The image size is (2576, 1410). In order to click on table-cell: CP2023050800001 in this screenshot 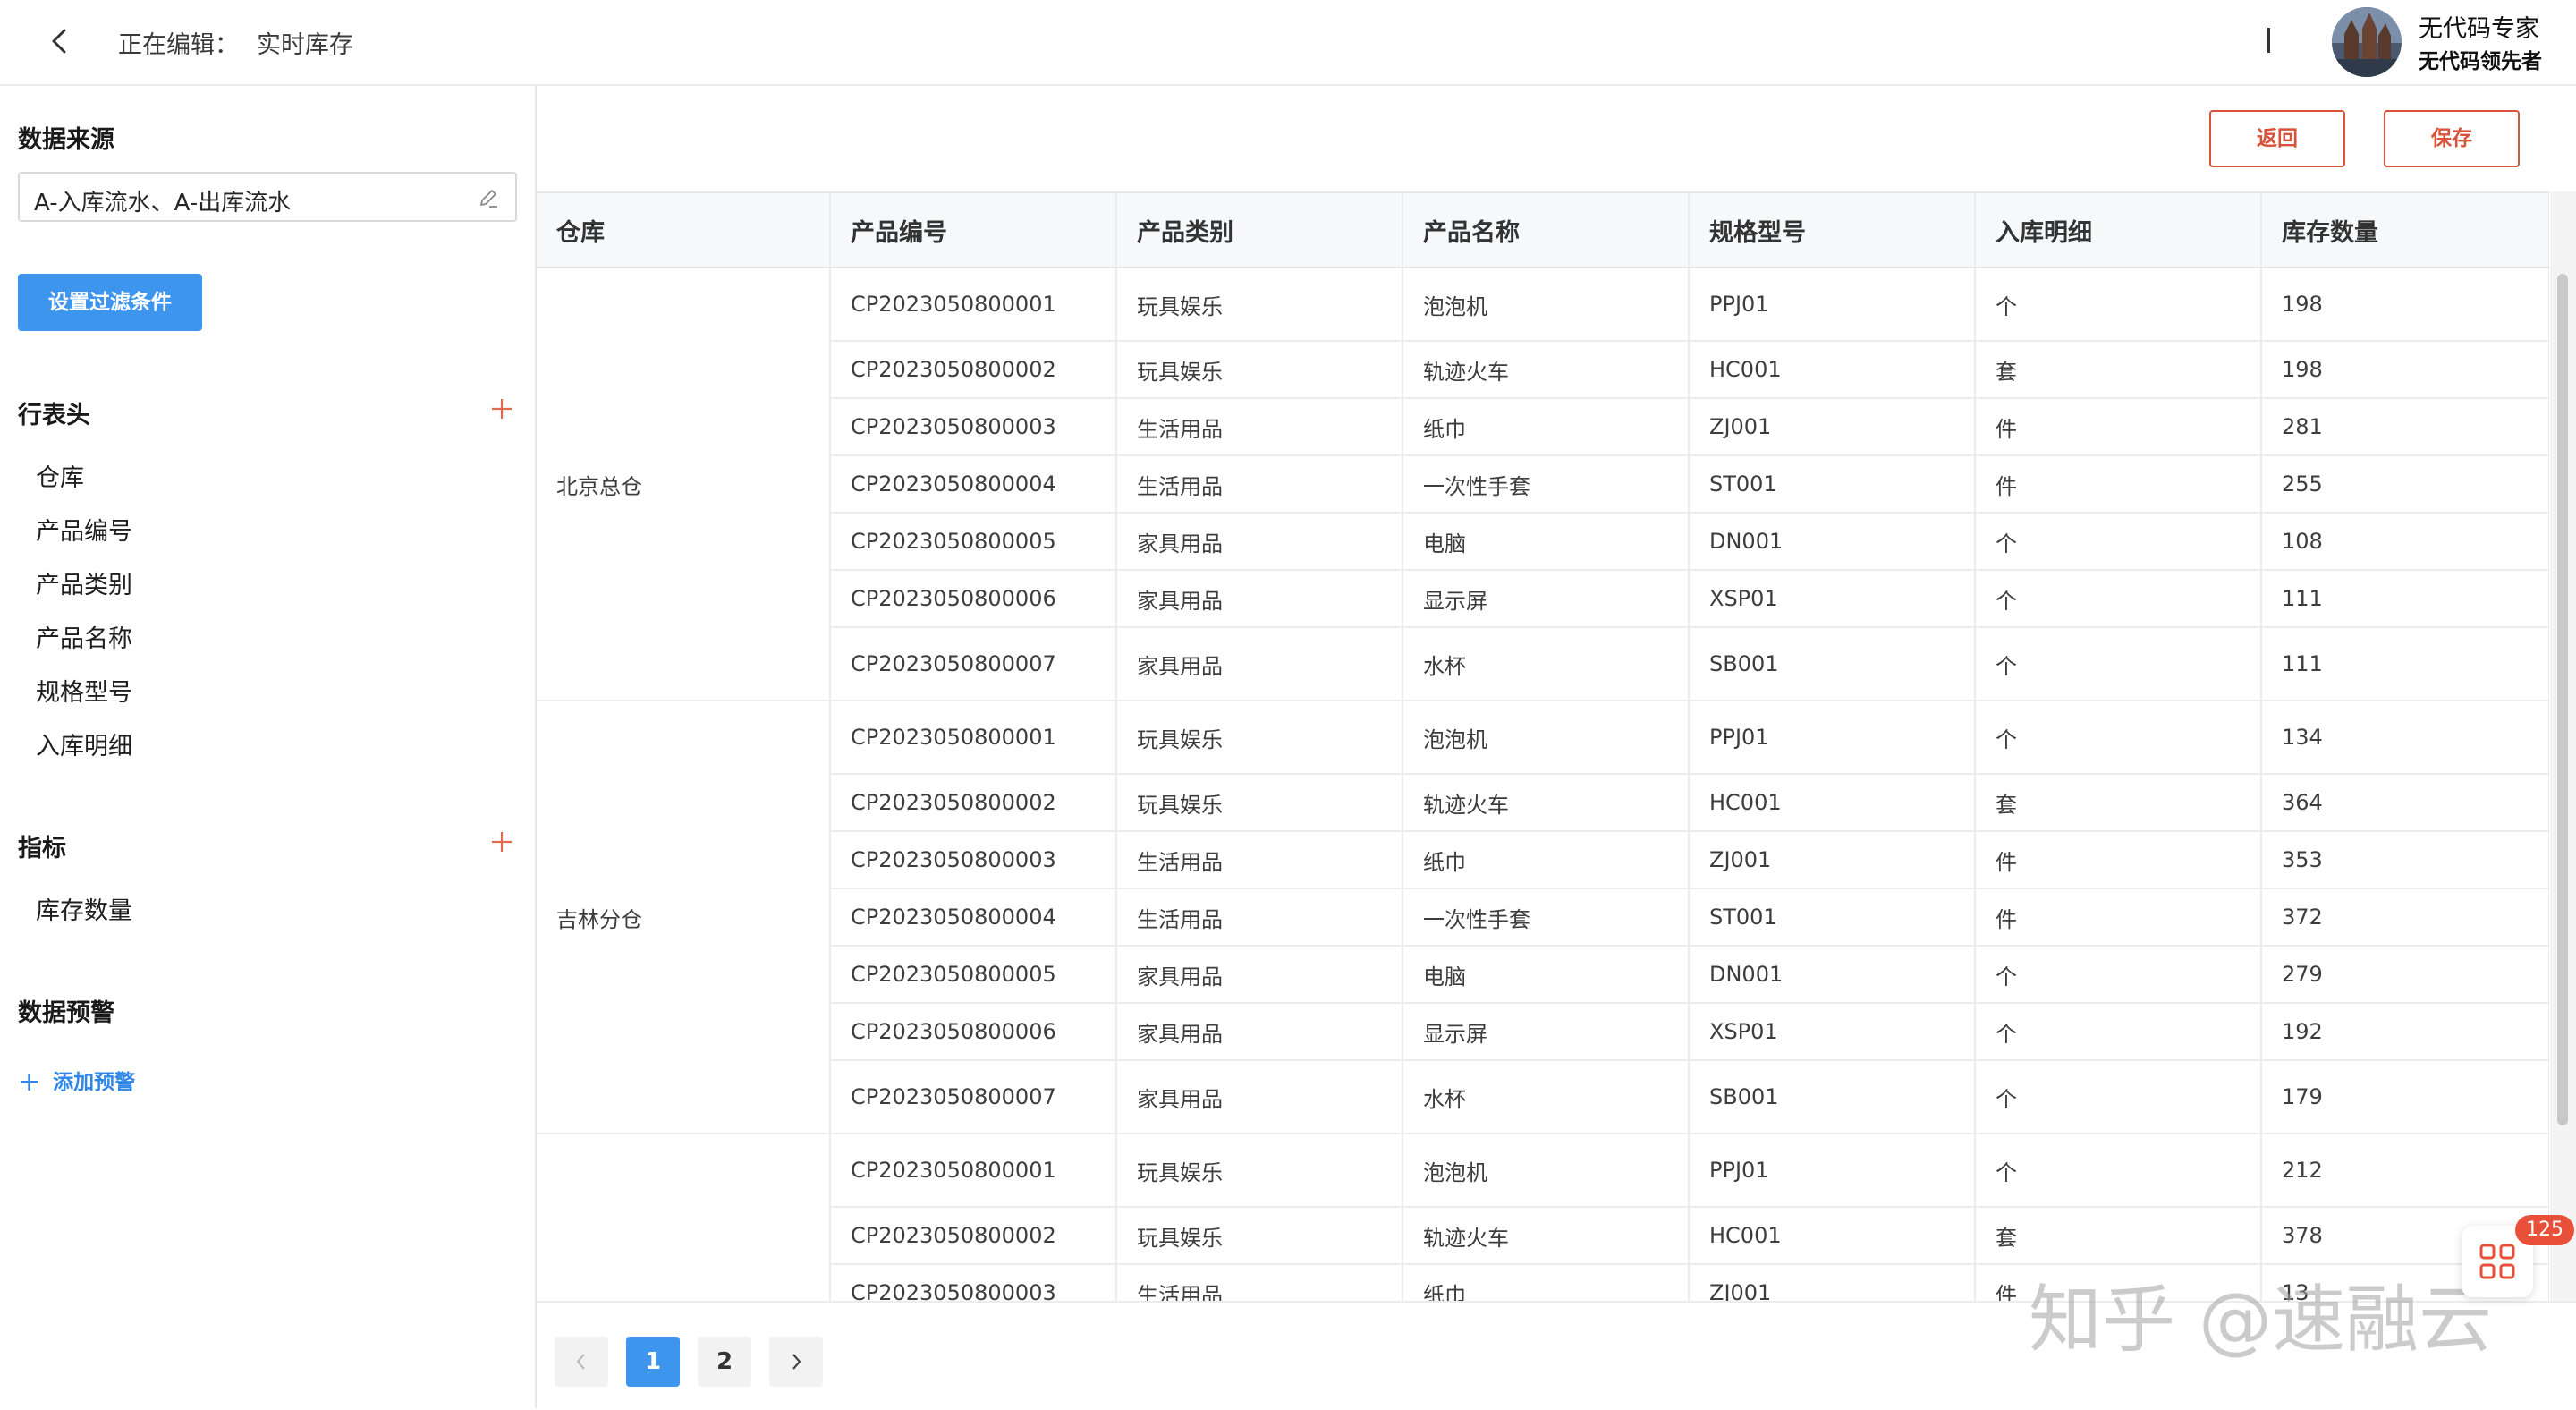, I will do `click(973, 1171)`.